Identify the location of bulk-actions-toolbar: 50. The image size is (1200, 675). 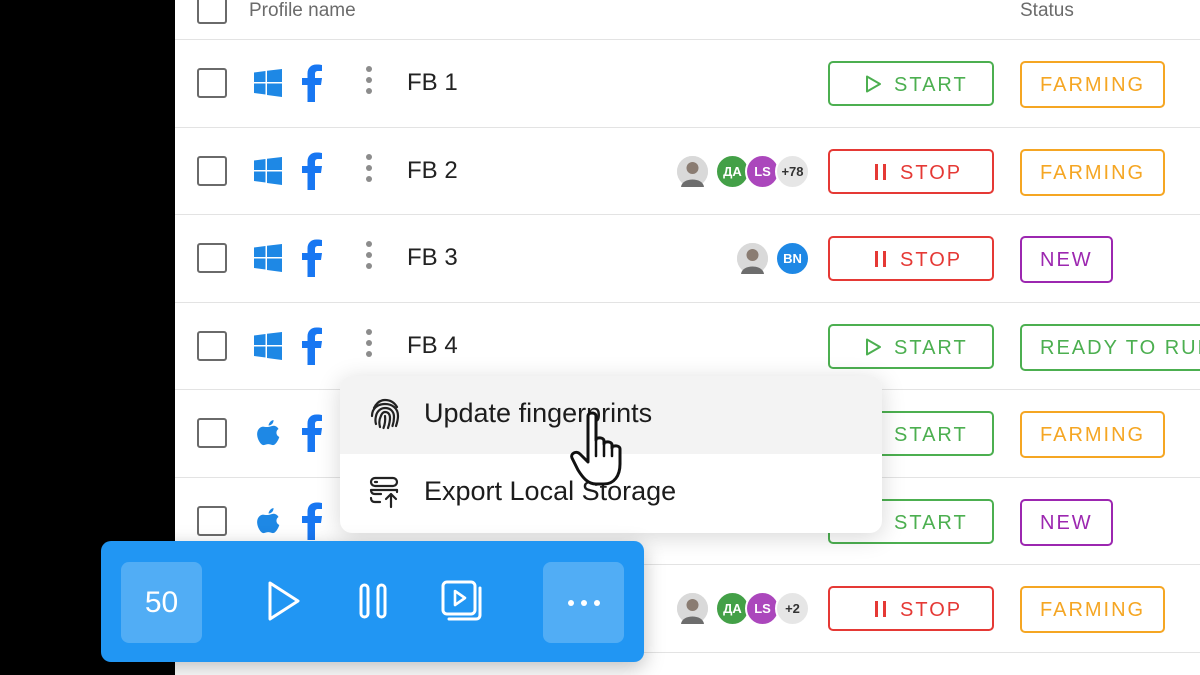
(372, 601).